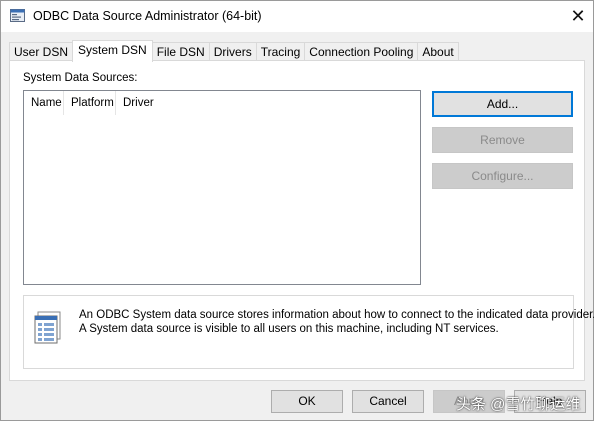 The image size is (594, 421). Describe the element at coordinates (47, 327) in the screenshot. I see `database-sources-icon` at that location.